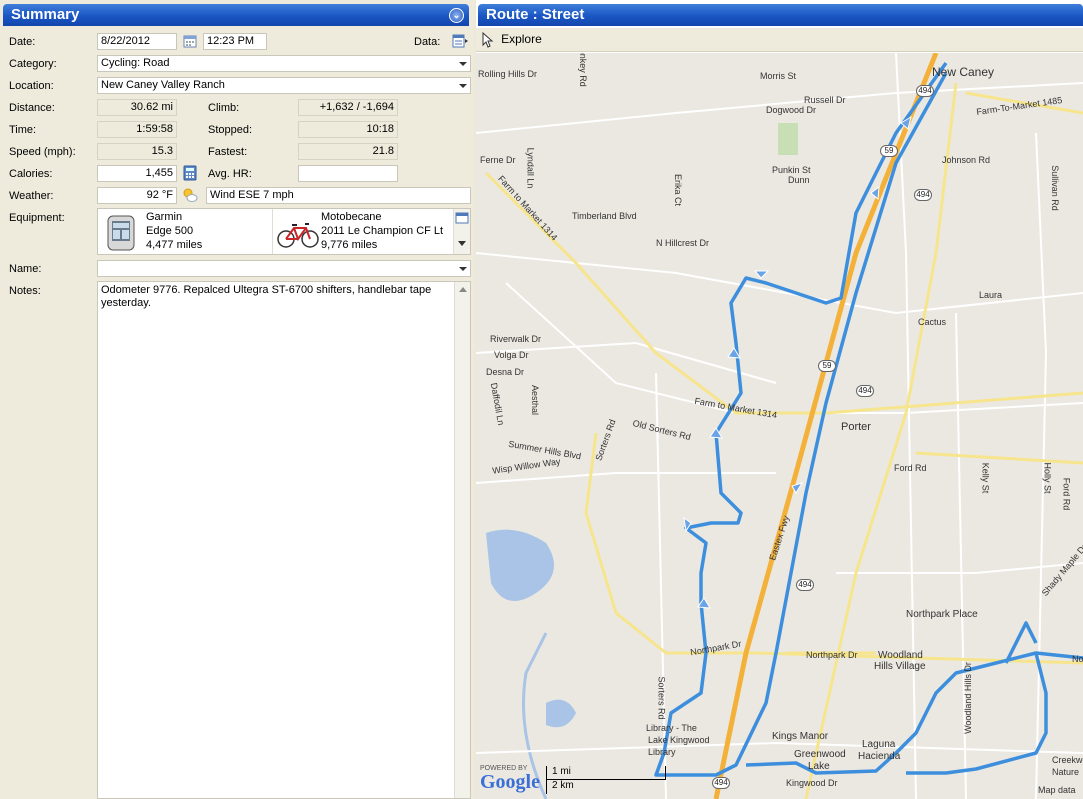  What do you see at coordinates (516, 339) in the screenshot?
I see `map-label: Riverwalk Dr` at bounding box center [516, 339].